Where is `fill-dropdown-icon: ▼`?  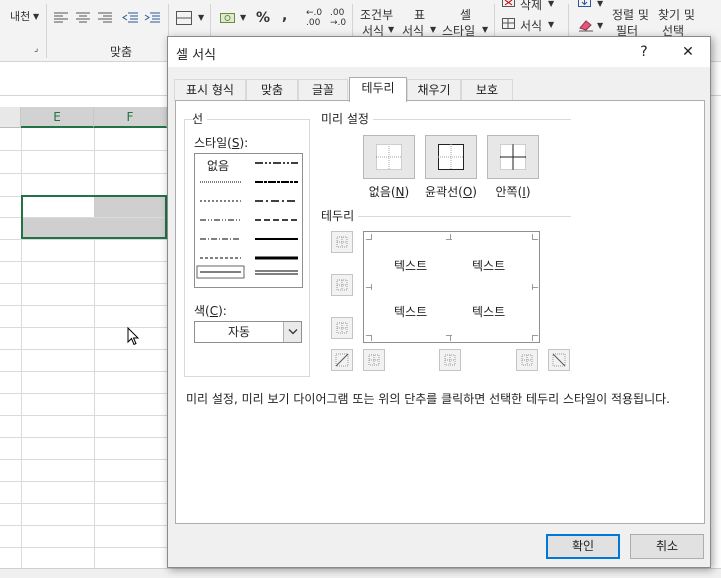 fill-dropdown-icon: ▼ is located at coordinates (600, 4).